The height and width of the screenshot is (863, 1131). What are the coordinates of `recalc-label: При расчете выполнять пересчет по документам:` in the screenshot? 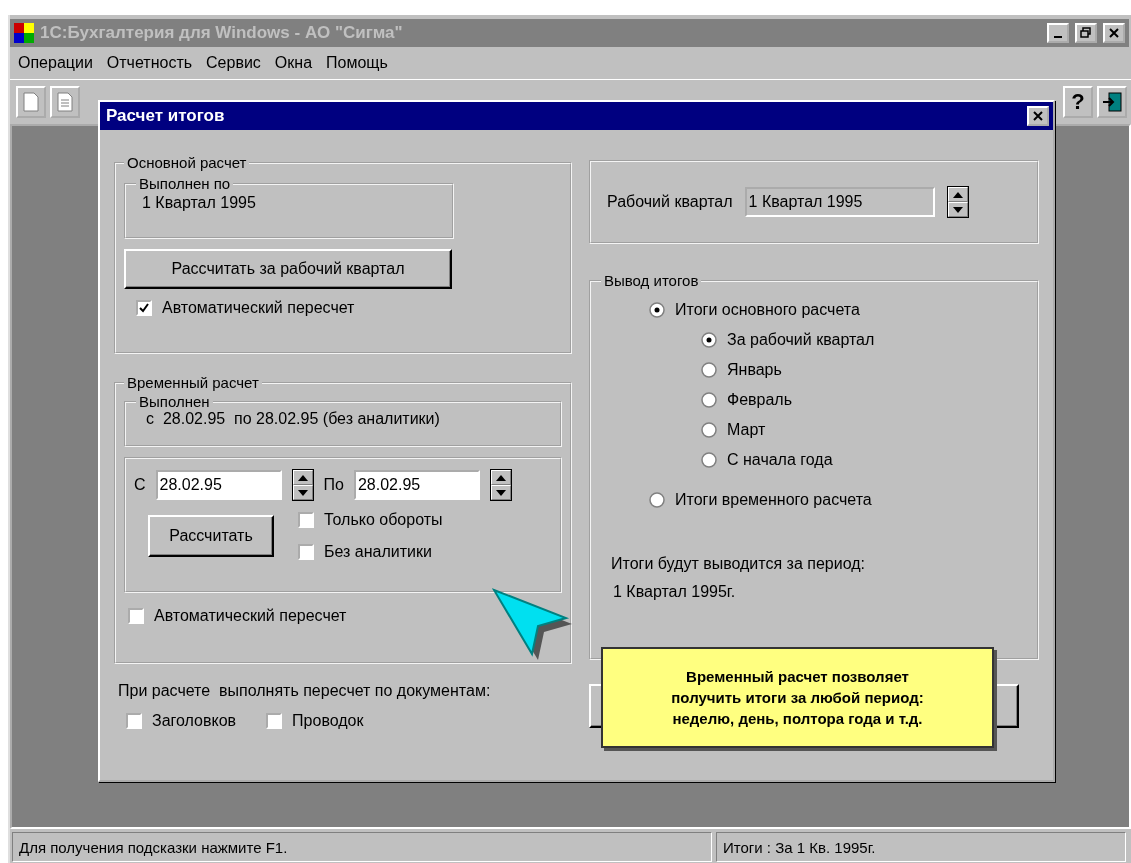 It's located at (304, 691).